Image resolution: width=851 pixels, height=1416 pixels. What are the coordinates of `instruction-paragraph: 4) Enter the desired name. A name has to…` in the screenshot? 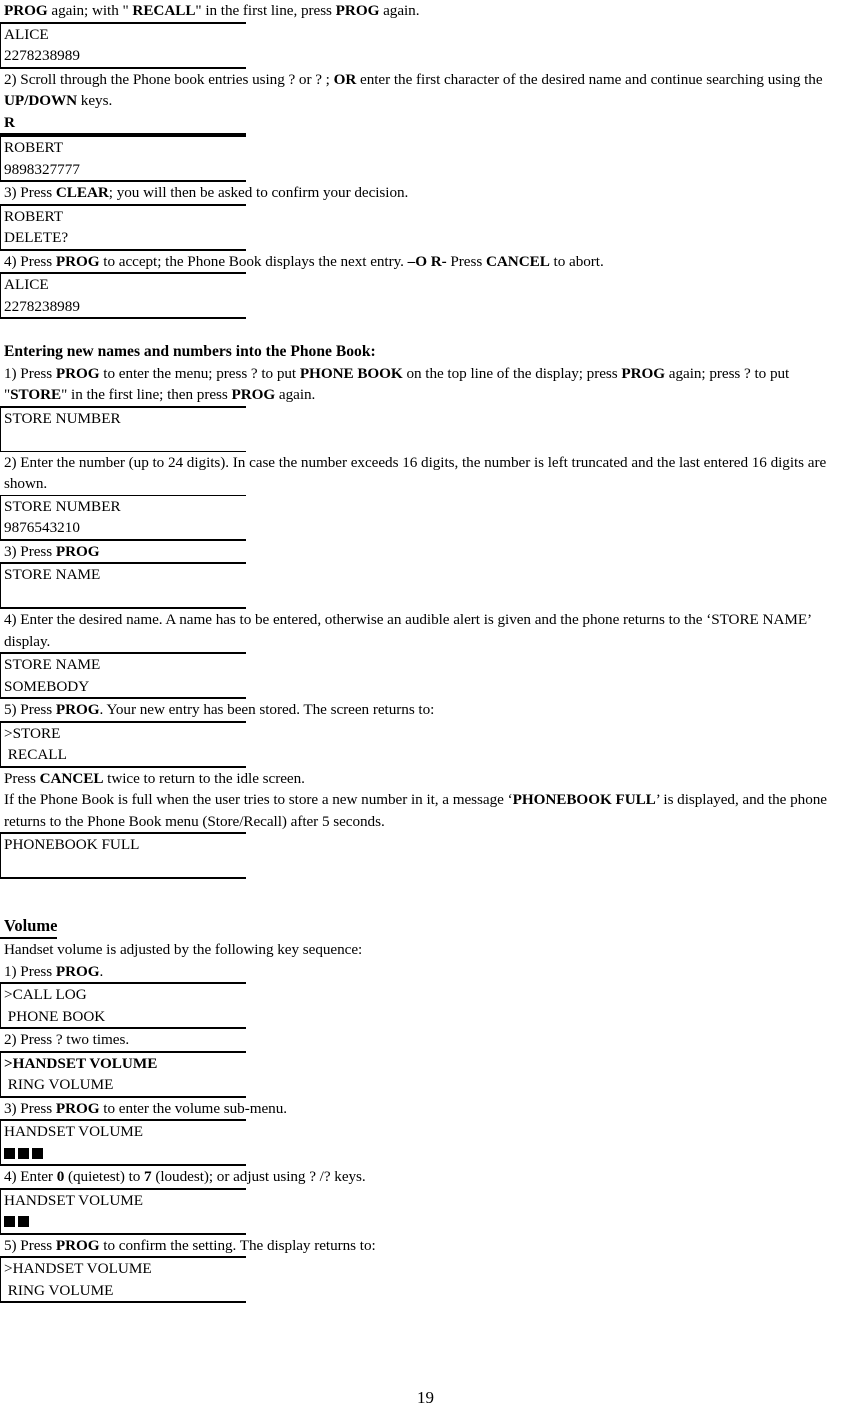 It's located at (407, 630).